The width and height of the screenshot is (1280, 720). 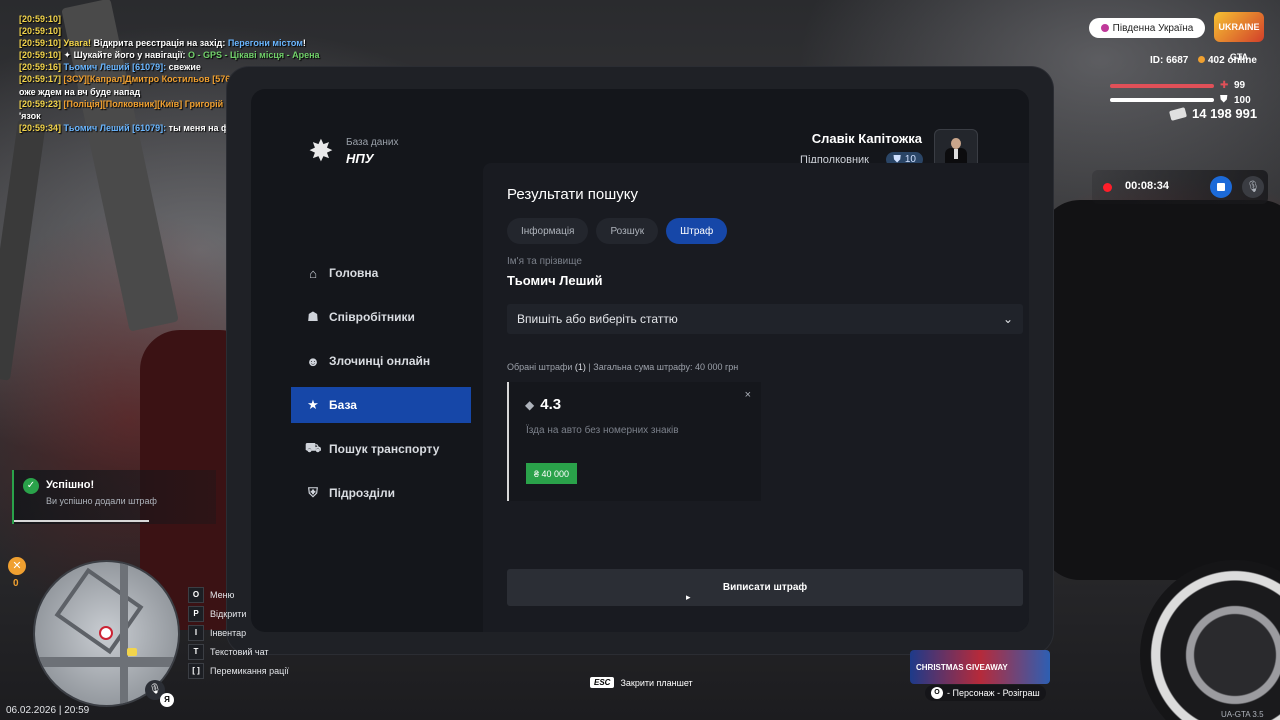 What do you see at coordinates (1162, 100) in the screenshot?
I see `armor-bar` at bounding box center [1162, 100].